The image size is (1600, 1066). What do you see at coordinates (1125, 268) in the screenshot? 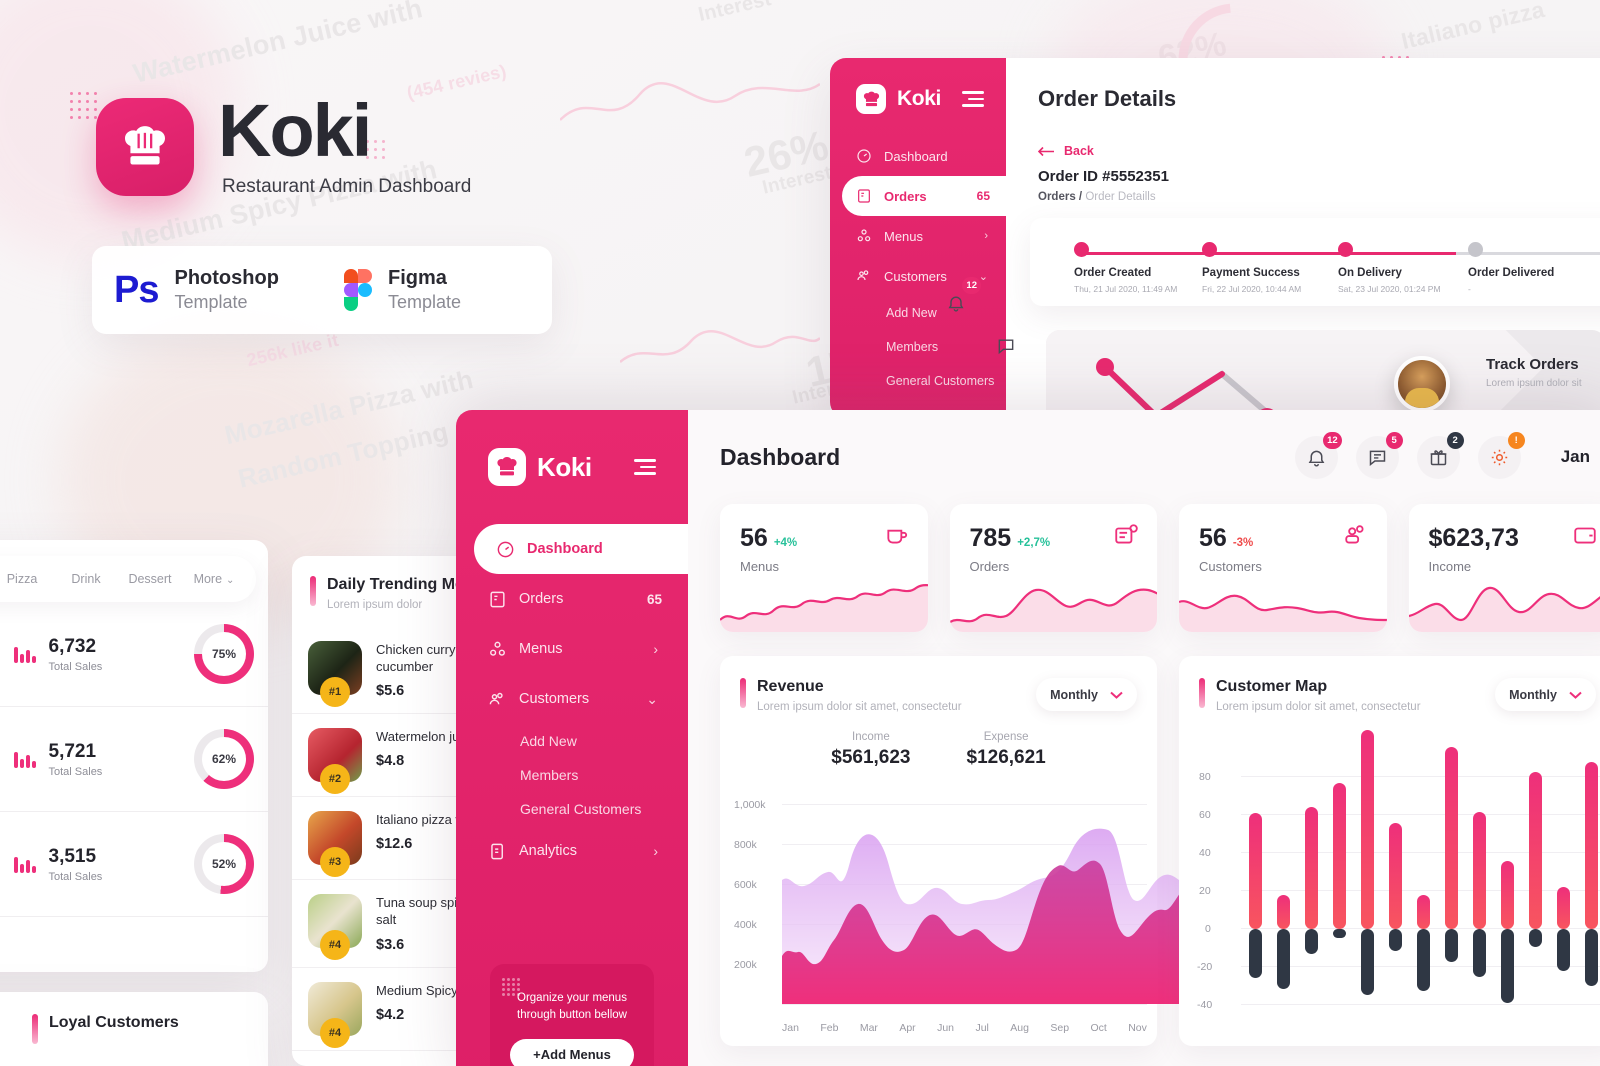
I see `timeline-step: Order Created Thu, 21 Jul 2020, 11:49 AM` at bounding box center [1125, 268].